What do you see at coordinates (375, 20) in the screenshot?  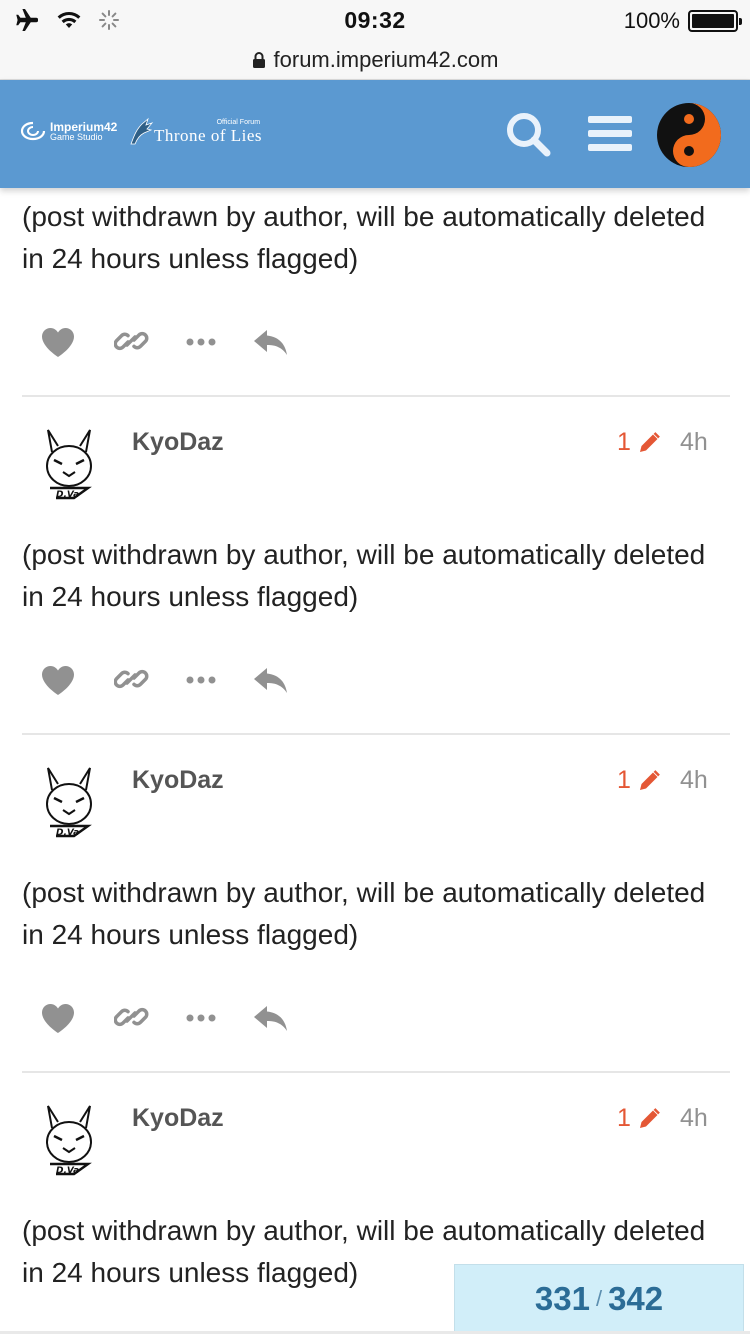 I see `status-bar: 09:32 100%` at bounding box center [375, 20].